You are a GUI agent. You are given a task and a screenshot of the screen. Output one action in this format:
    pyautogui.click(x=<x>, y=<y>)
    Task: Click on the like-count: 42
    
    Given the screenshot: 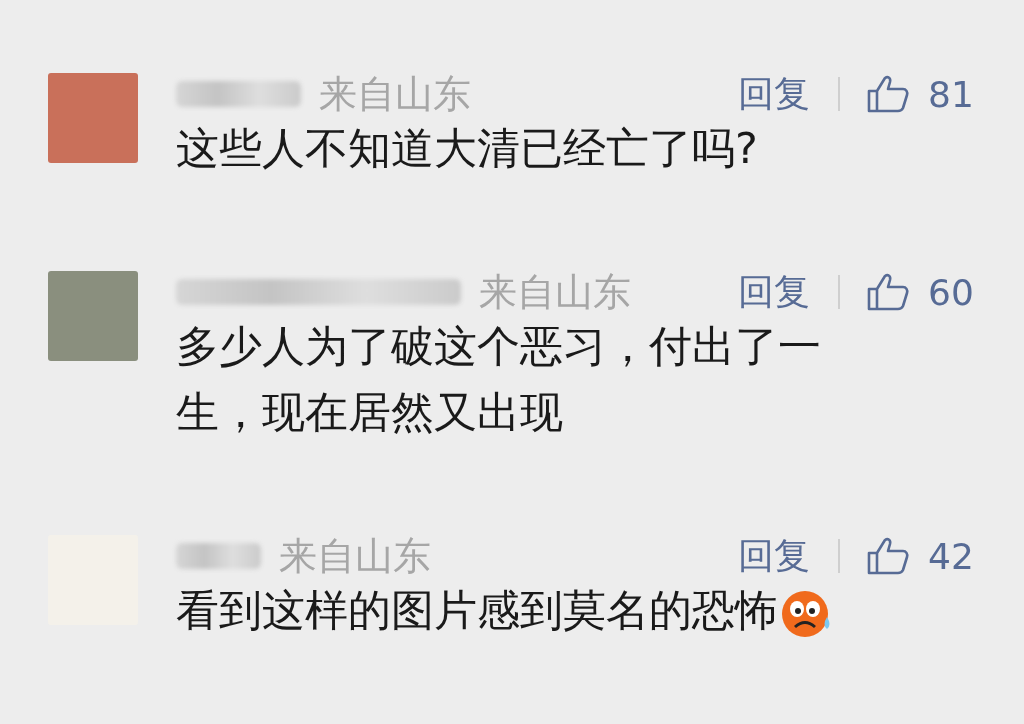 What is the action you would take?
    pyautogui.click(x=951, y=556)
    